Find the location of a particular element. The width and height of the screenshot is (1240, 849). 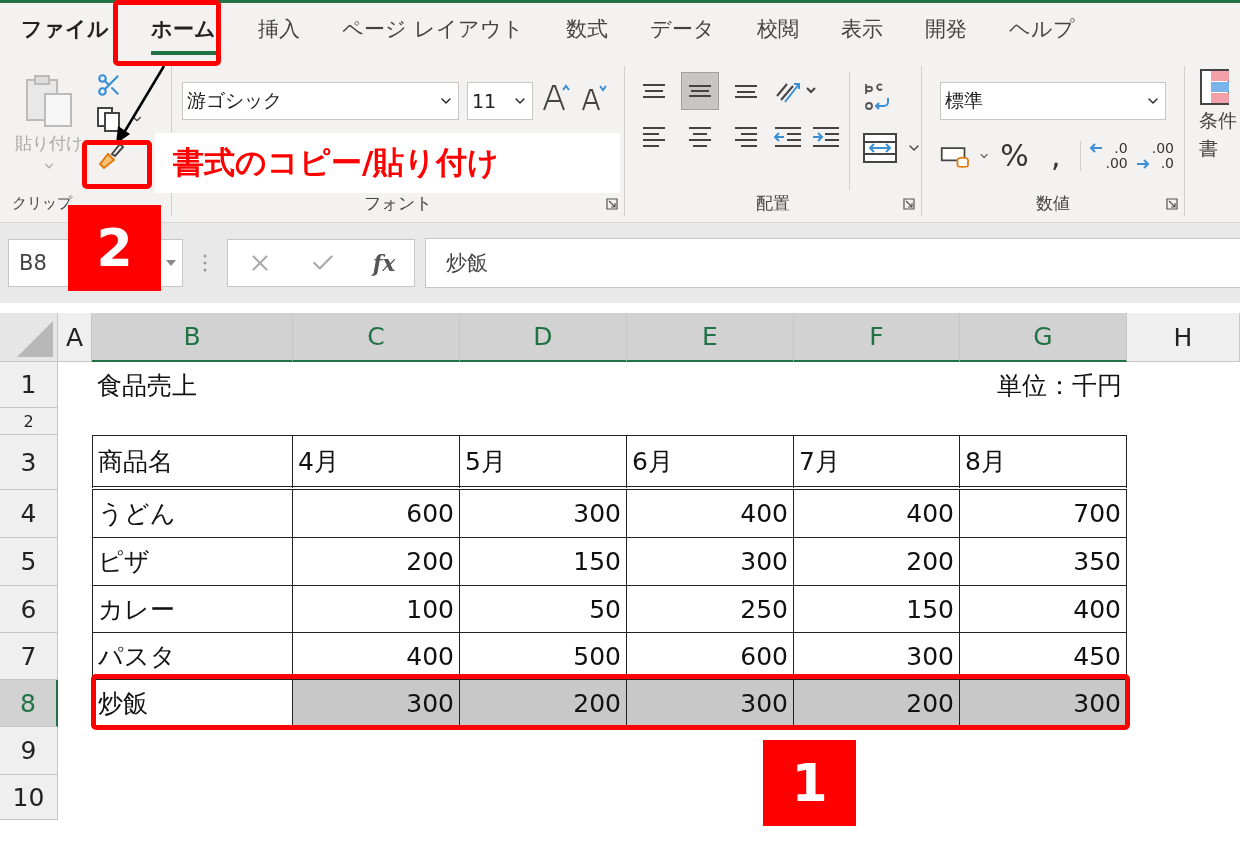

callout-label: 書式のコピー/貼り付け is located at coordinates (387, 163).